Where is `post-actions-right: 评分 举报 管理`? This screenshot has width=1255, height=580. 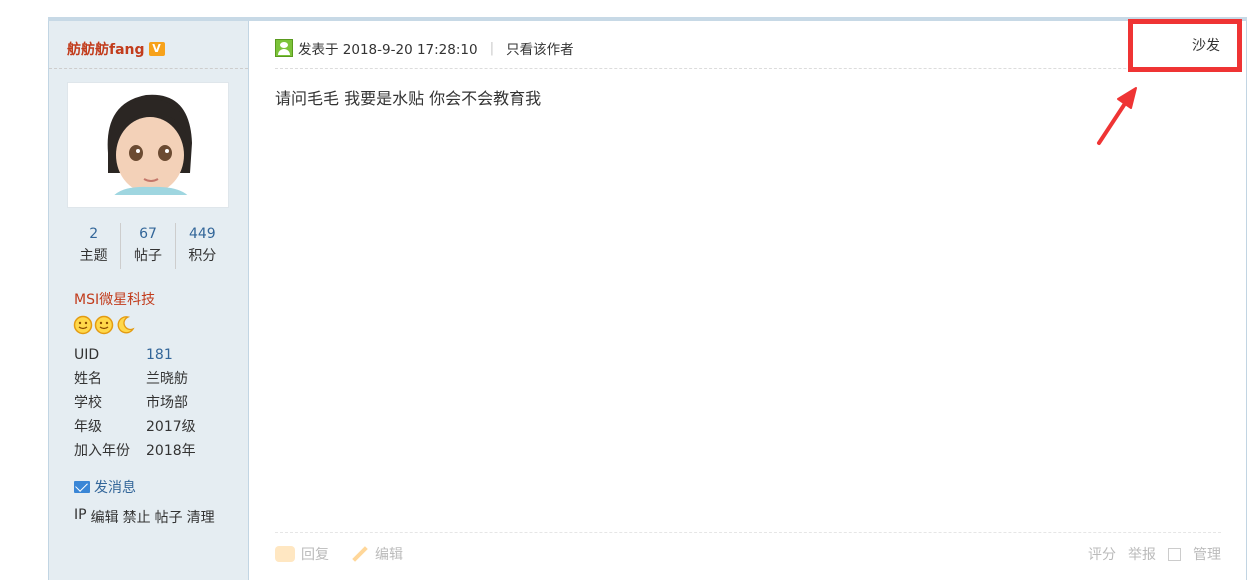
post-actions-right: 评分 举报 管理 is located at coordinates (1154, 554).